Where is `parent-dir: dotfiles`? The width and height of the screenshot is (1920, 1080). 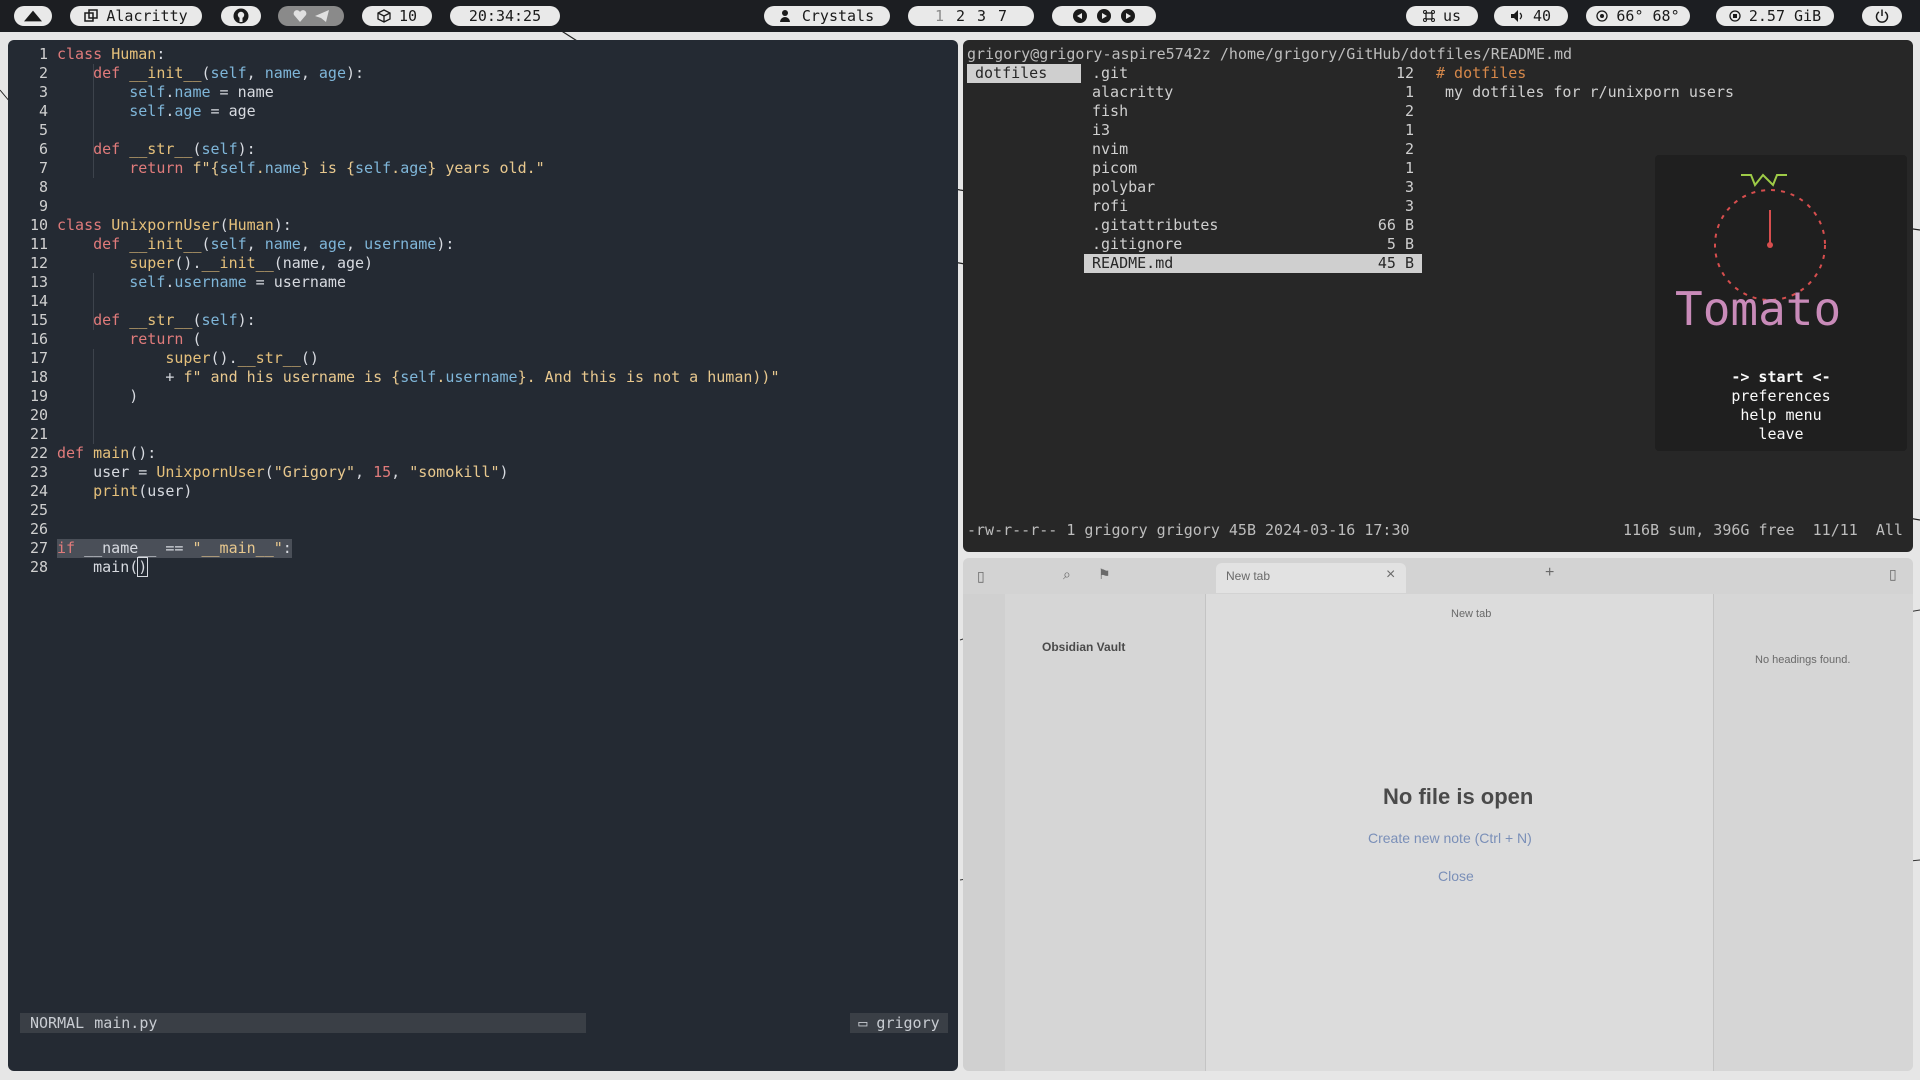 parent-dir: dotfiles is located at coordinates (1024, 73).